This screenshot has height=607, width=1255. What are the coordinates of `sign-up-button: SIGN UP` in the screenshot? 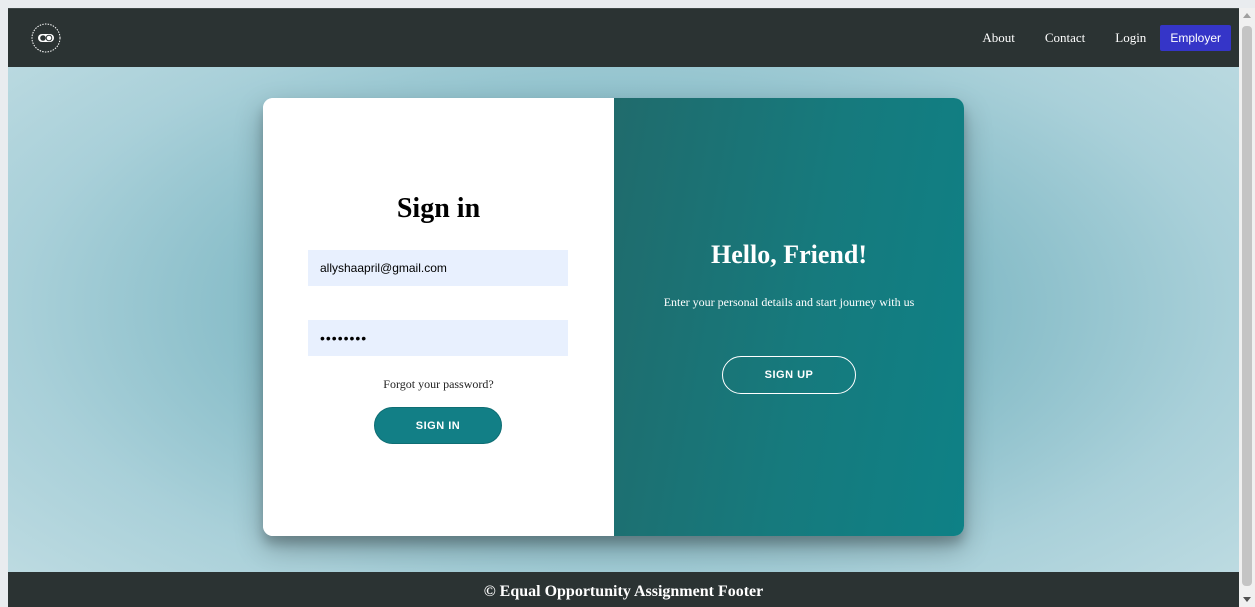 It's located at (789, 375).